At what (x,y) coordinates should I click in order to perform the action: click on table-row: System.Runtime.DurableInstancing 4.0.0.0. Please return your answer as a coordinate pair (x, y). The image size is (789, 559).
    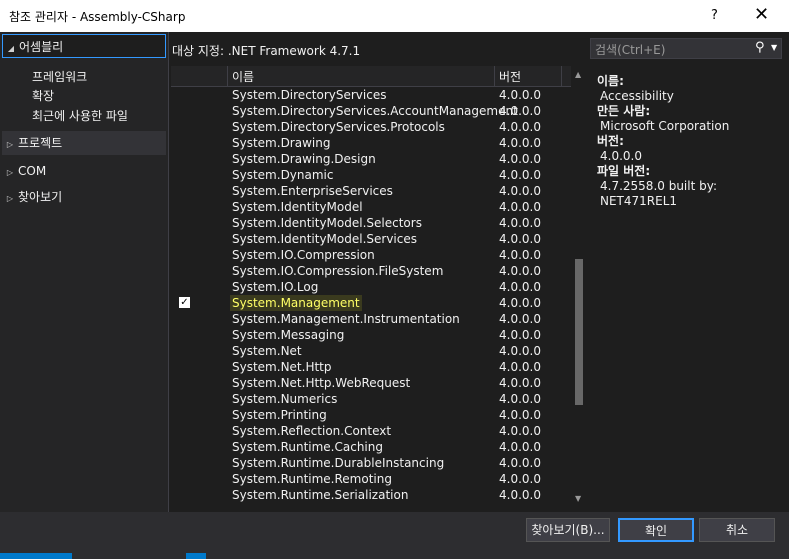
    Looking at the image, I should click on (371, 463).